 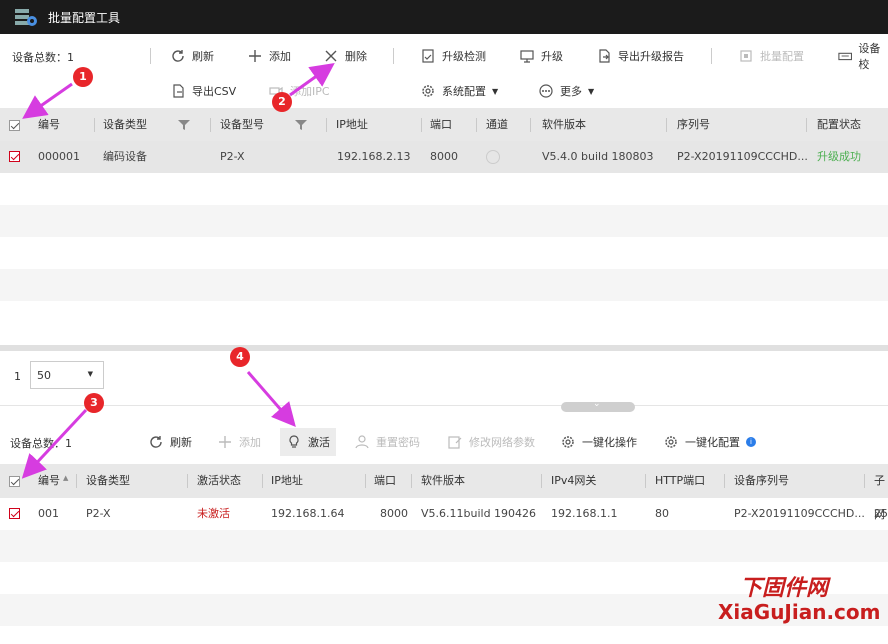 What do you see at coordinates (67, 375) in the screenshot?
I see `page-size-select: 50 ▼` at bounding box center [67, 375].